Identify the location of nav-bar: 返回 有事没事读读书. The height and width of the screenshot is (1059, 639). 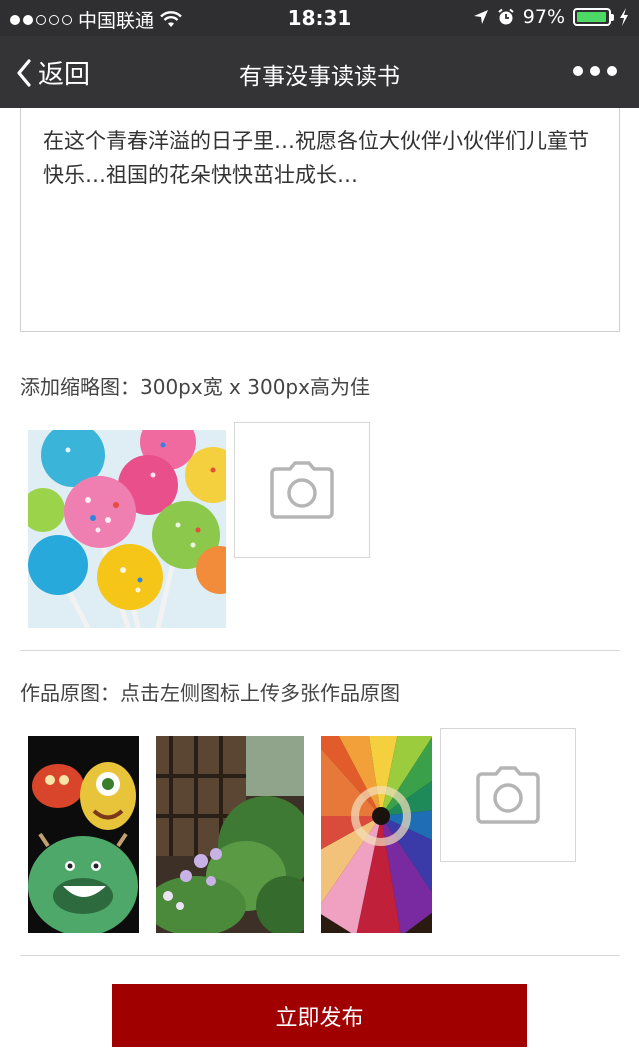
(319, 72).